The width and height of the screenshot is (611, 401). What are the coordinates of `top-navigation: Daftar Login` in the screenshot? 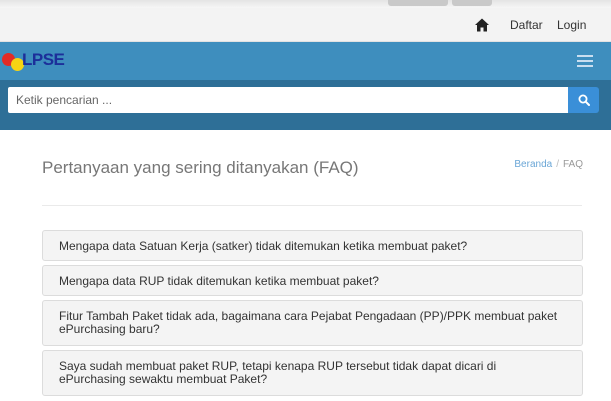 It's located at (305, 25).